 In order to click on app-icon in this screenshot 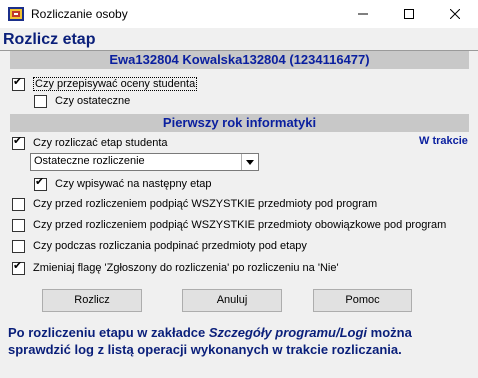, I will do `click(16, 14)`.